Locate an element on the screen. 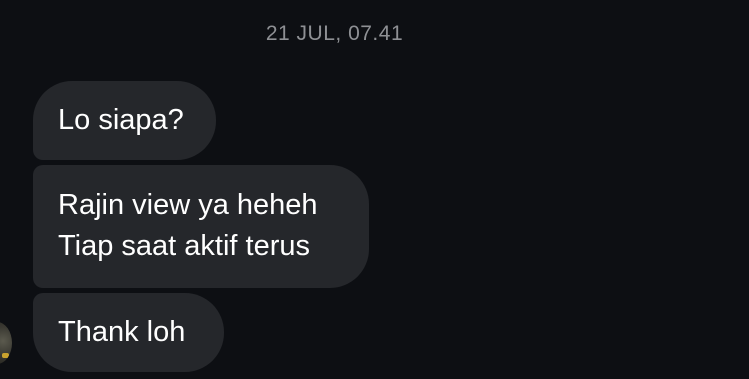 The image size is (749, 379). message-text: Thank loh is located at coordinates (122, 332).